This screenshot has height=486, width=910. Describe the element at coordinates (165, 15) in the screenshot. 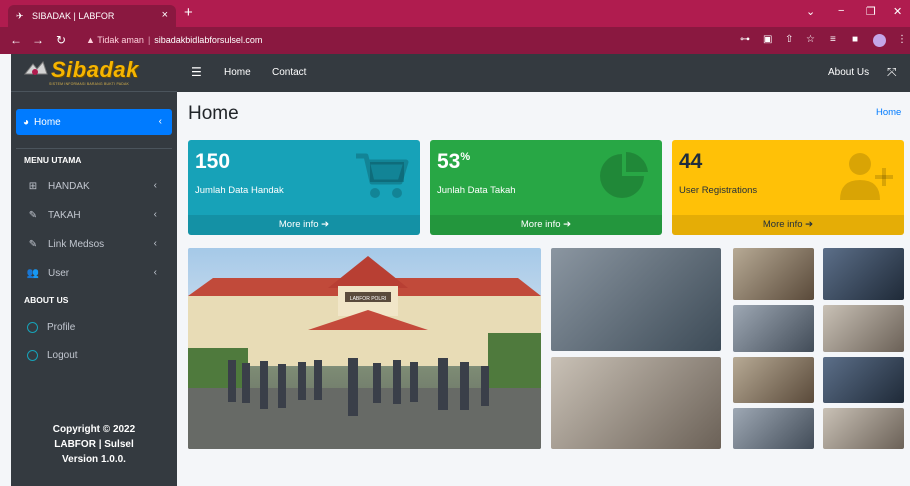

I see `tab-close-icon: ×` at that location.